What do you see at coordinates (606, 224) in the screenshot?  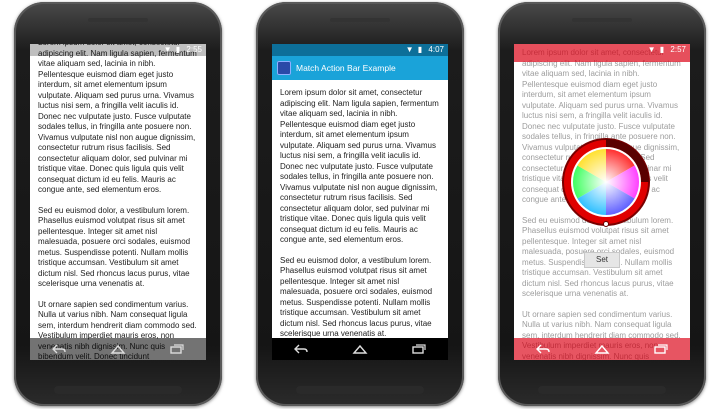 I see `selection-handle` at bounding box center [606, 224].